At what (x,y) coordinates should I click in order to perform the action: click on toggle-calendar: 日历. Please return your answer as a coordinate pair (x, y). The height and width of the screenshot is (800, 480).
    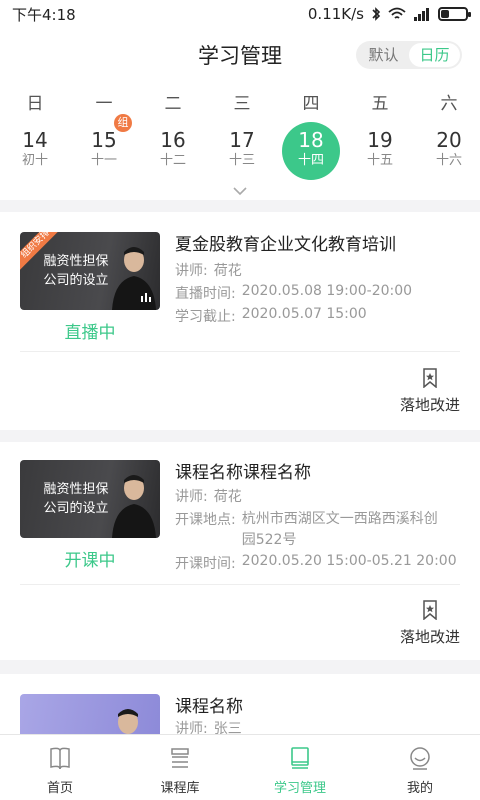
    Looking at the image, I should click on (434, 55).